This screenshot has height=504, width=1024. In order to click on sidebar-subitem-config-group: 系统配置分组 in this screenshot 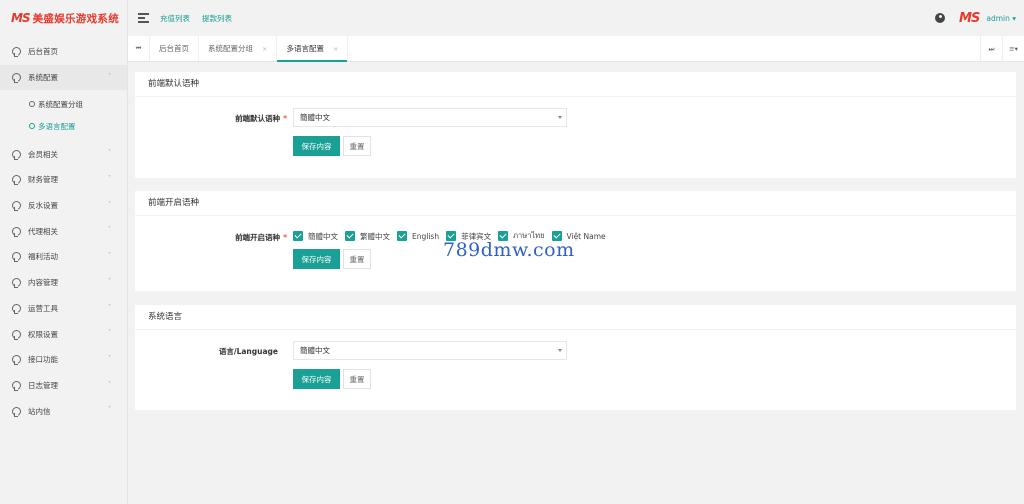, I will do `click(63, 104)`.